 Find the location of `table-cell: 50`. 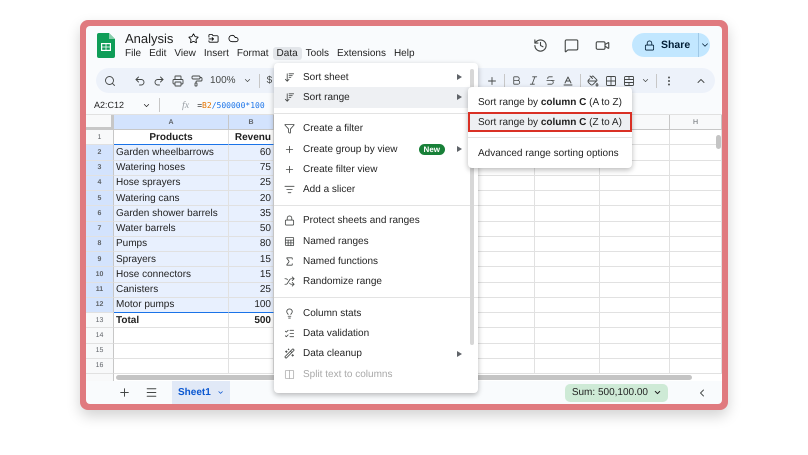

table-cell: 50 is located at coordinates (251, 229).